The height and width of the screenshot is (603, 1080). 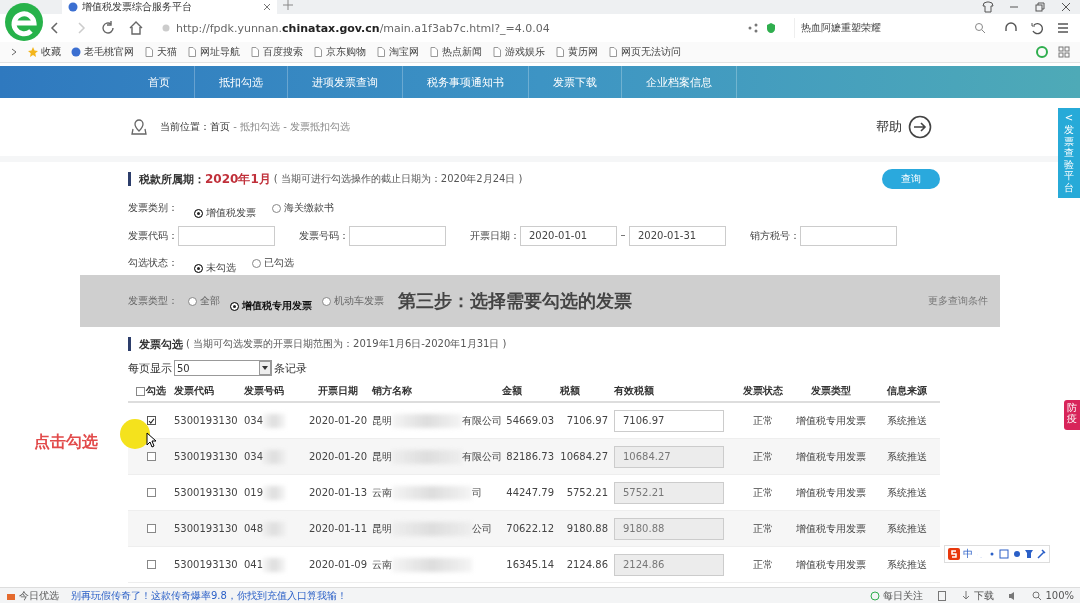 What do you see at coordinates (576, 52) in the screenshot?
I see `bookmark-link: 黄历网` at bounding box center [576, 52].